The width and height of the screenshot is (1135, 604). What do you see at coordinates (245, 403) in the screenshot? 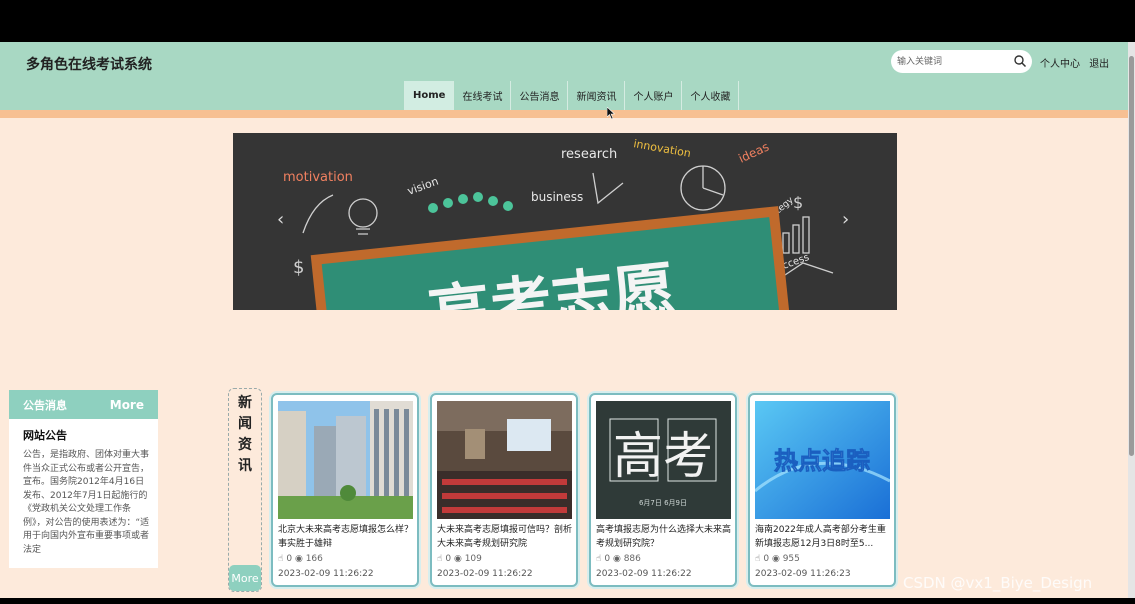
I see `news-section-title-char: 新` at bounding box center [245, 403].